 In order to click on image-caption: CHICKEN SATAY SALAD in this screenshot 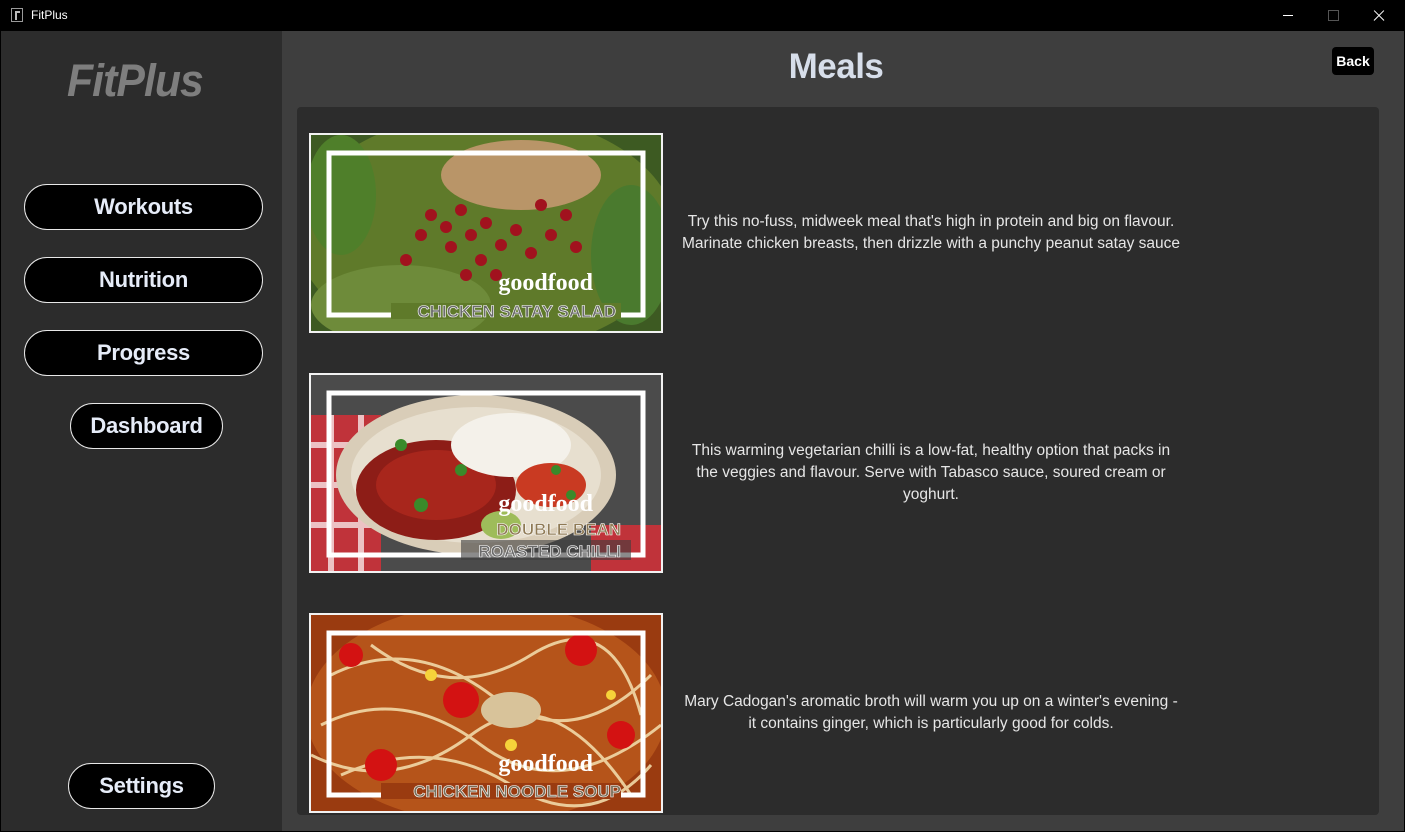, I will do `click(516, 311)`.